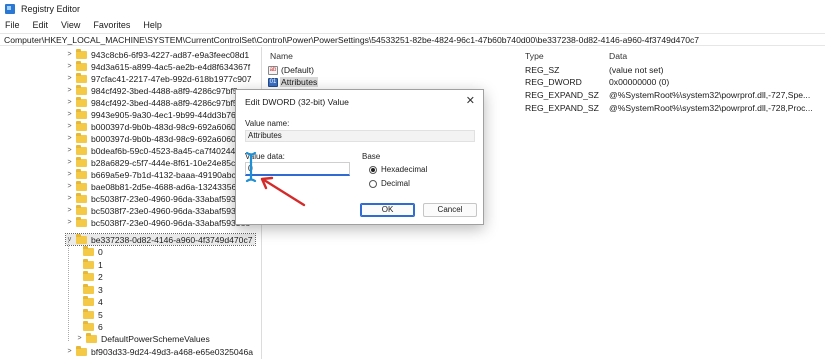 This screenshot has height=359, width=825. Describe the element at coordinates (171, 78) in the screenshot. I see `tree-item-label: 97cfac41-2217-47eb-992d-618b1977c907` at that location.